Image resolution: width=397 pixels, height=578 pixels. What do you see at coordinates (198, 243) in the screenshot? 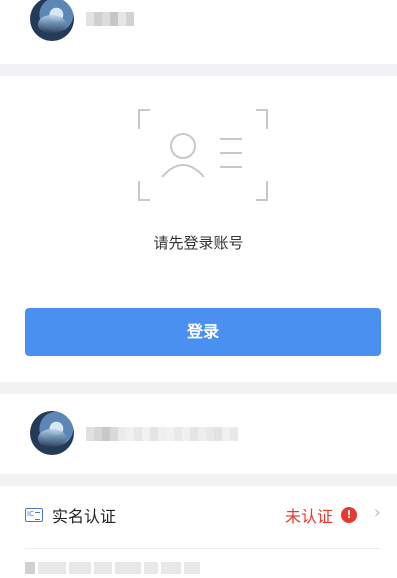
I see `login-prompt: 请先登录账号` at bounding box center [198, 243].